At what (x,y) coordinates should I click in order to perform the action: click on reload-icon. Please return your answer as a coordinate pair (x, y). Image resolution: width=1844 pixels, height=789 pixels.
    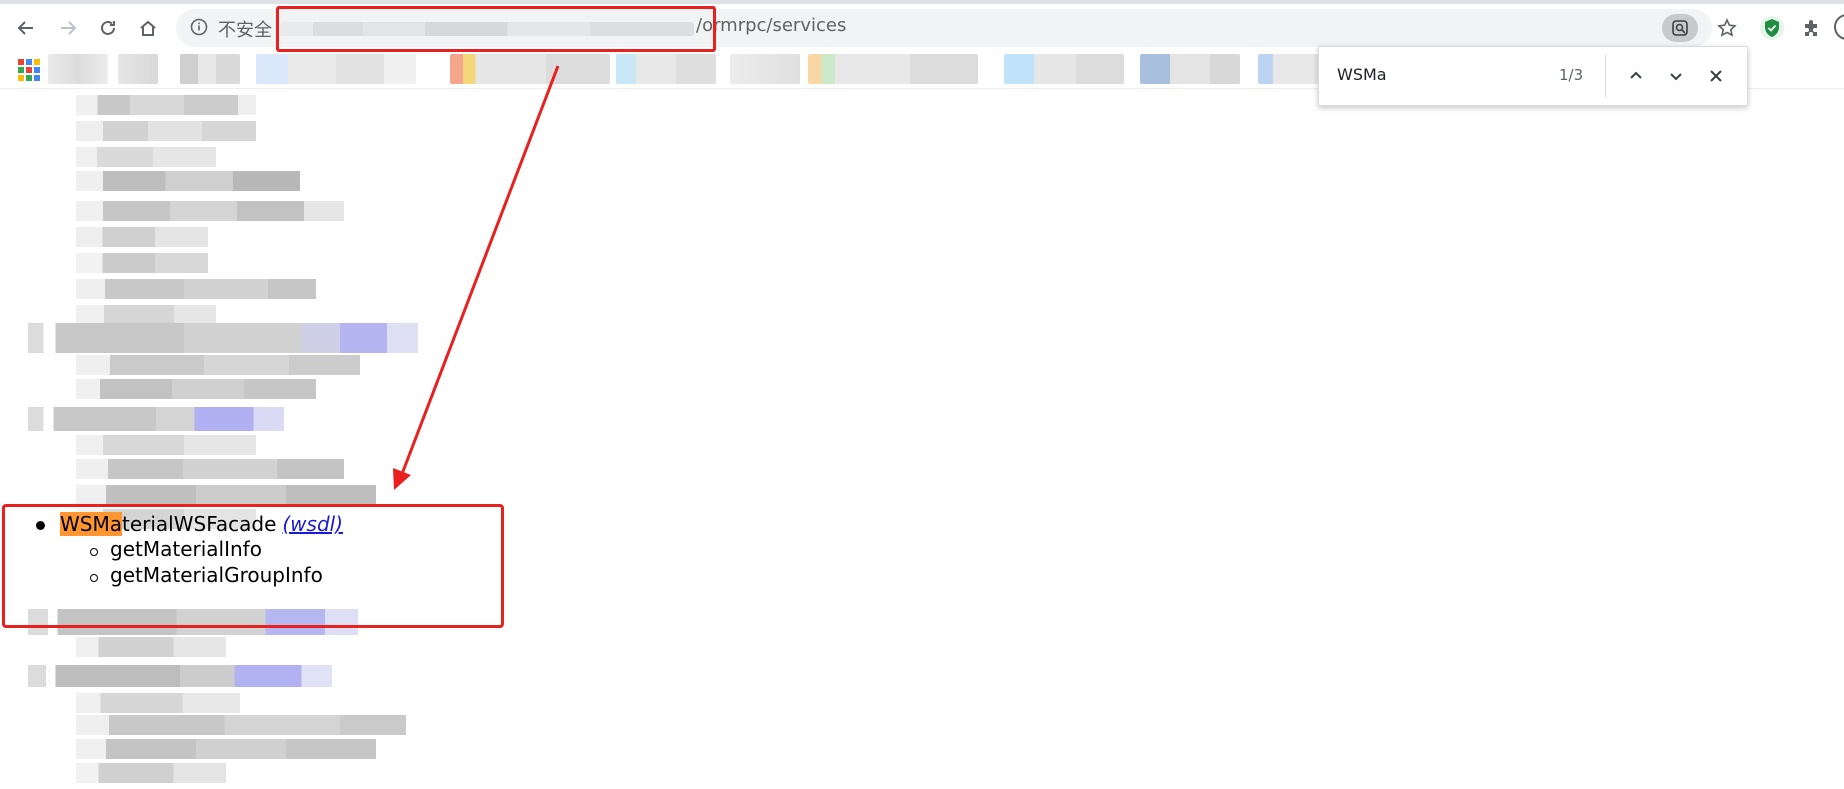
    Looking at the image, I should click on (108, 27).